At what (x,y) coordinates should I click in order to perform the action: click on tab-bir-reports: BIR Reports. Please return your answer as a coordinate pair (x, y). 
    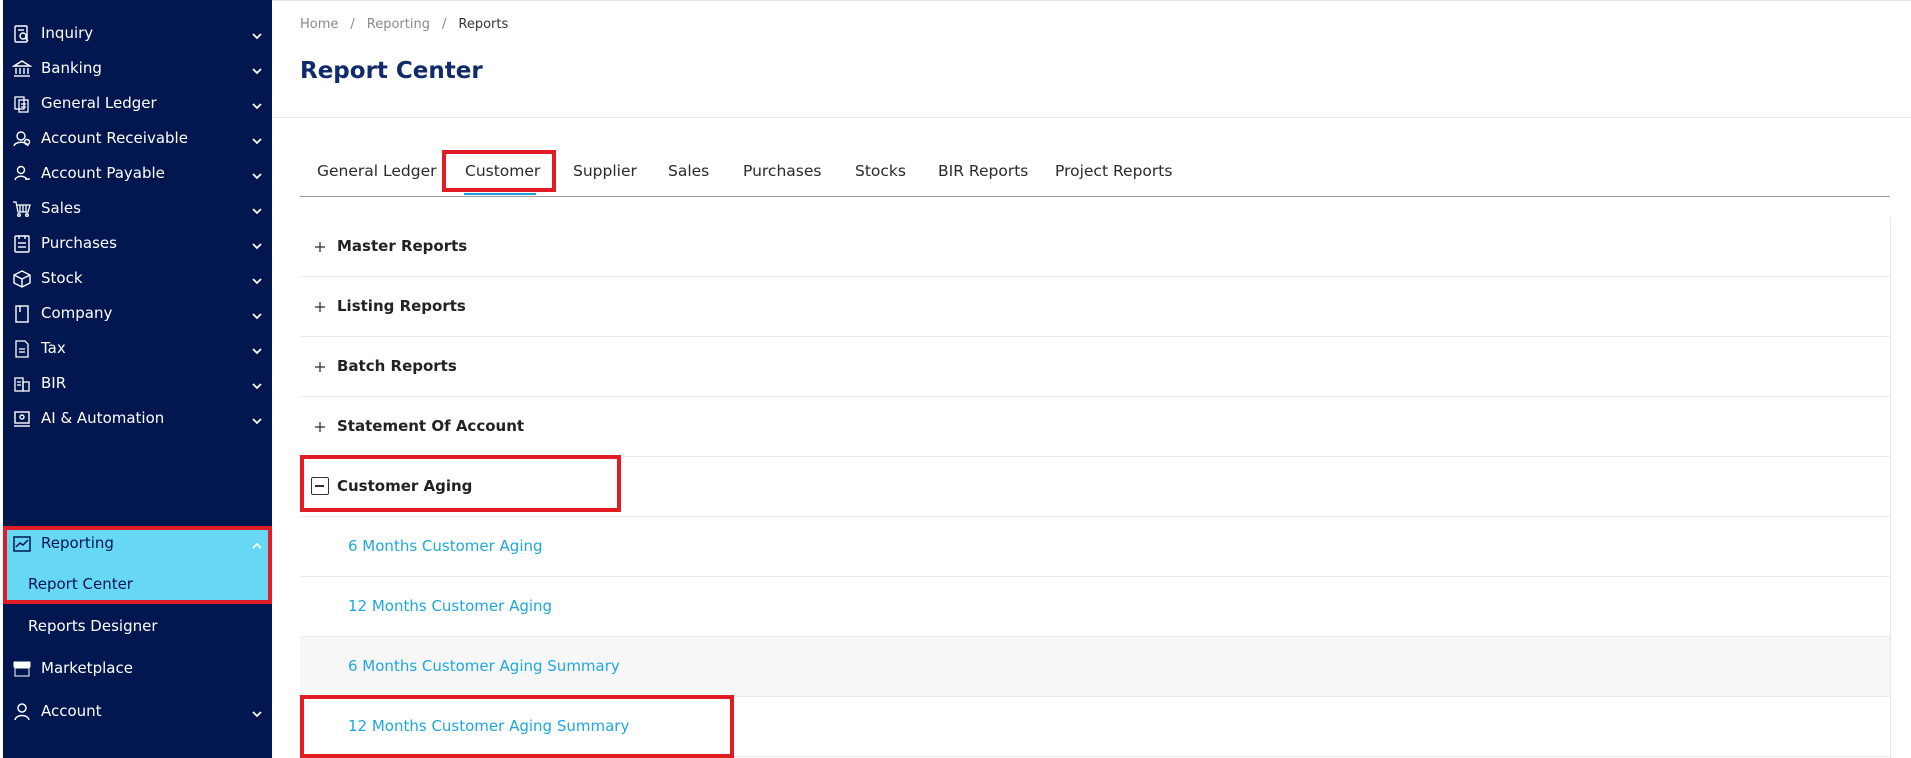
    Looking at the image, I should click on (983, 171).